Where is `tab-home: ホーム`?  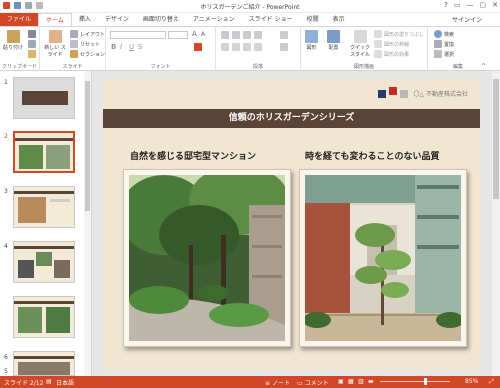 tab-home: ホーム is located at coordinates (55, 19).